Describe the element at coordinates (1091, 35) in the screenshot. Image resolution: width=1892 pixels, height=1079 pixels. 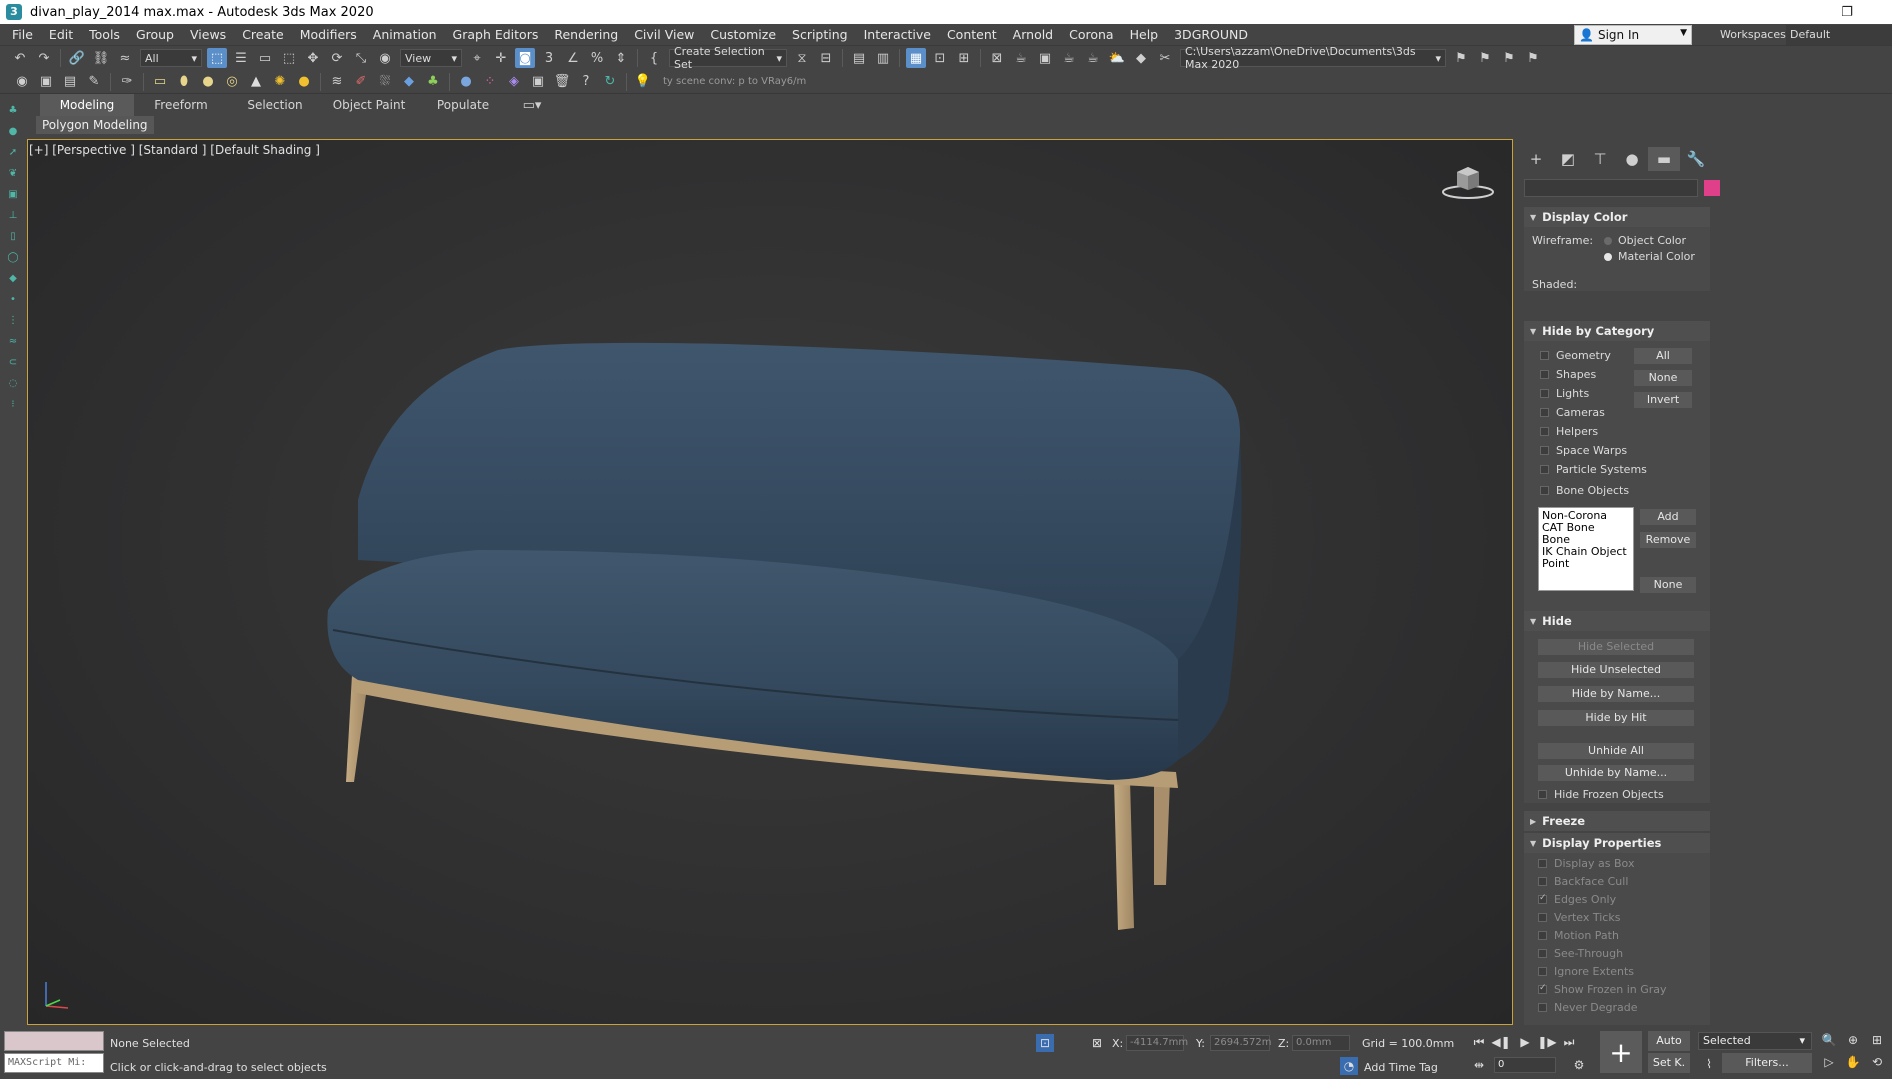
I see `menu-corona: Corona` at that location.